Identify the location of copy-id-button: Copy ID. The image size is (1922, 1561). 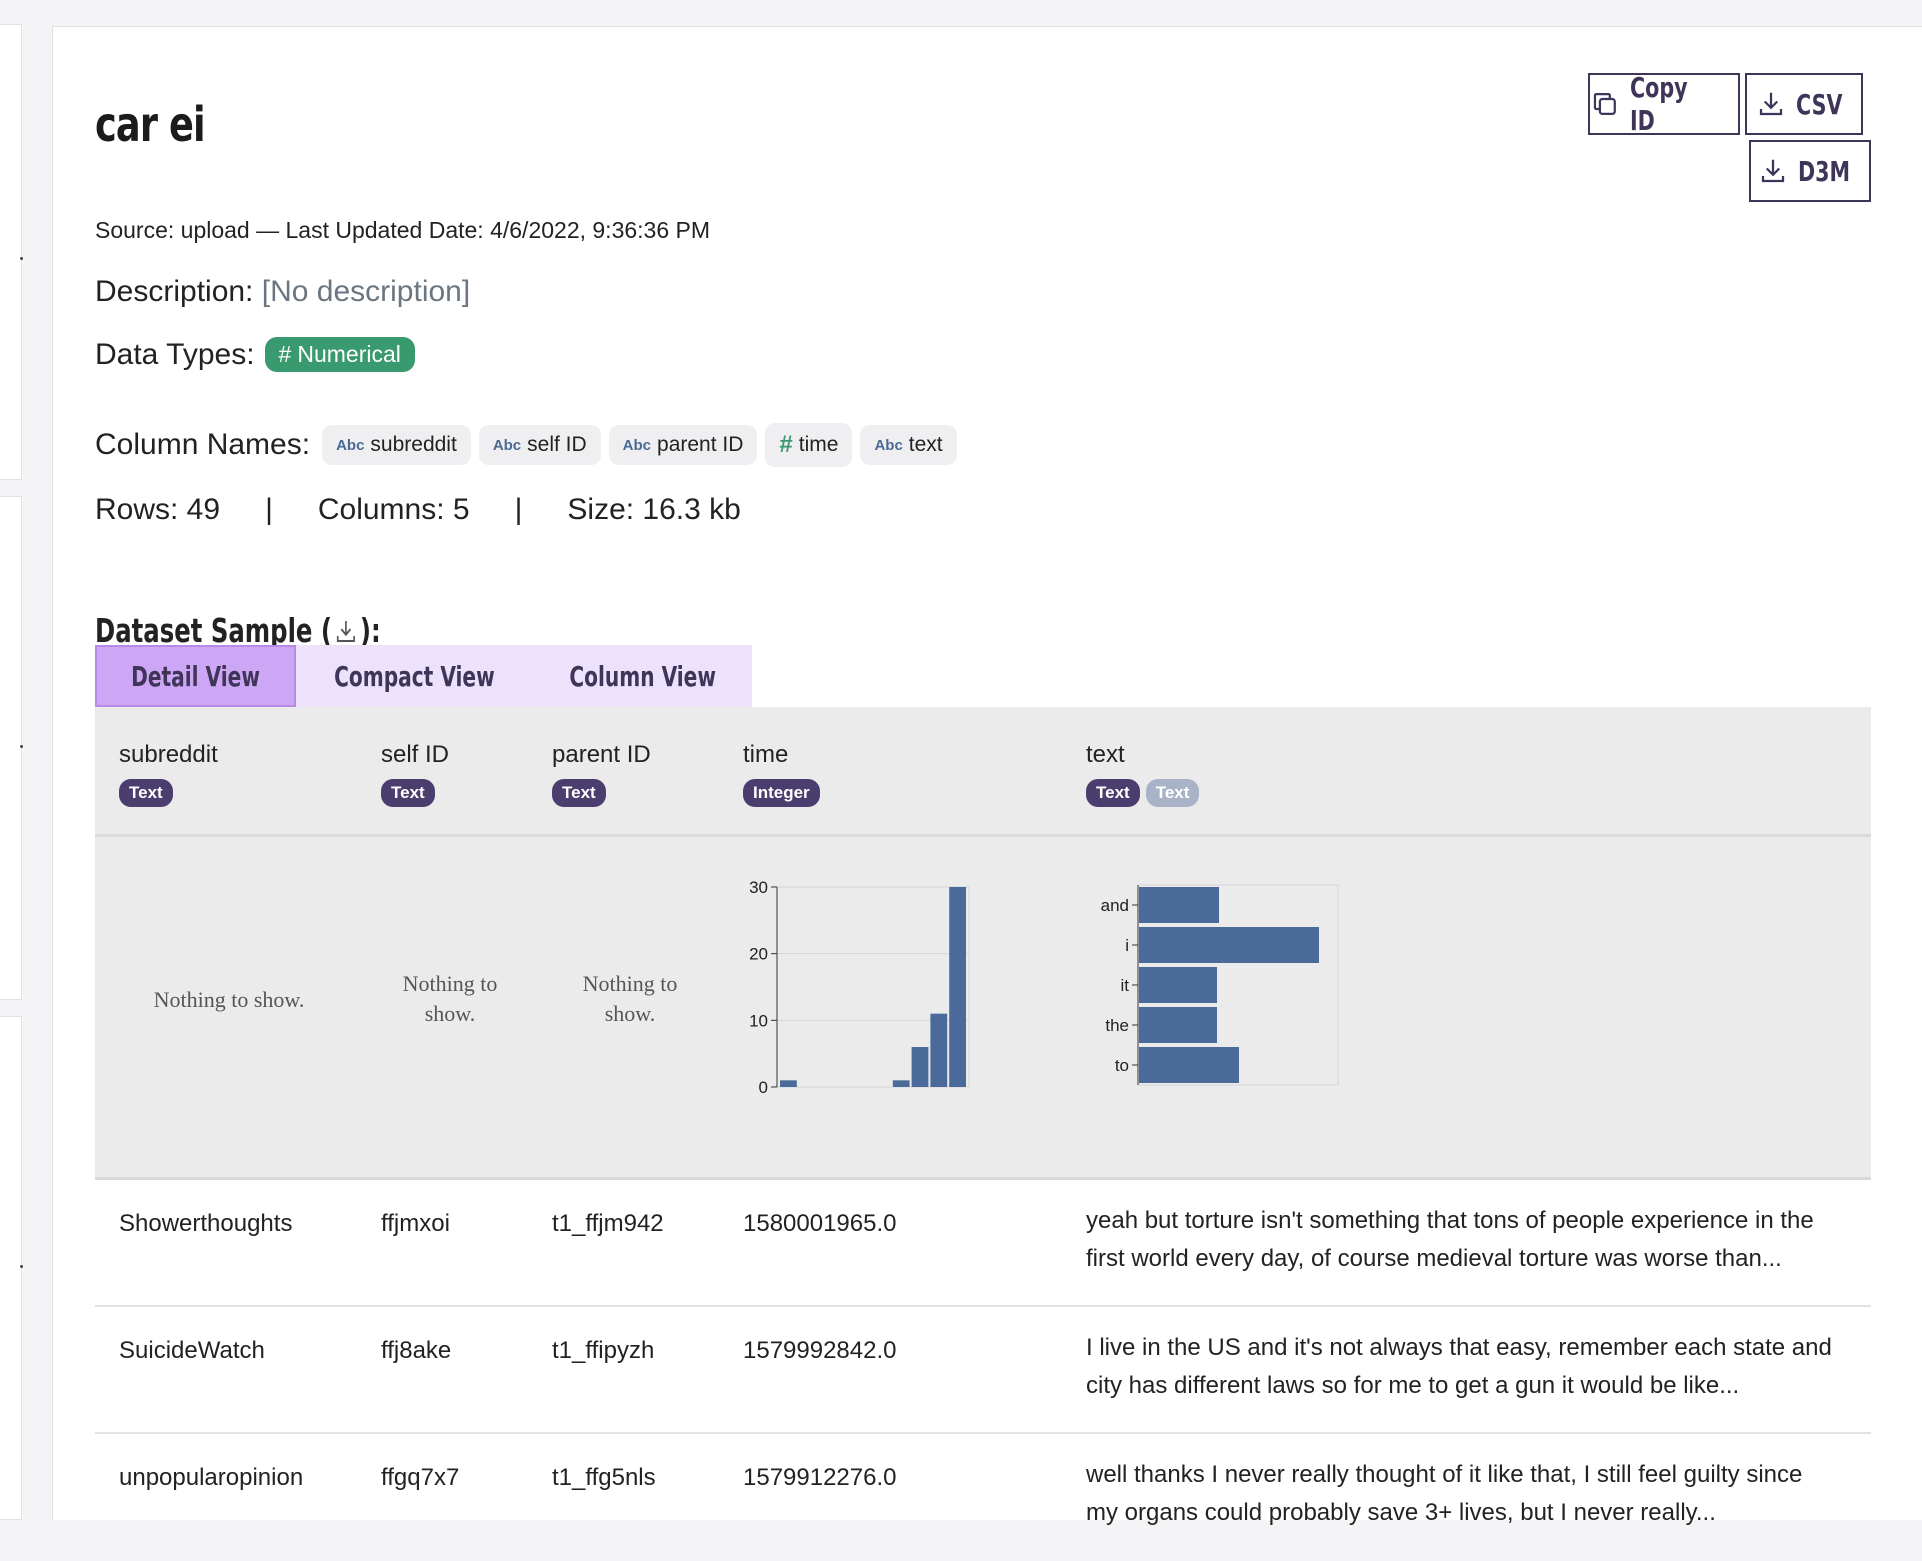
(1664, 104).